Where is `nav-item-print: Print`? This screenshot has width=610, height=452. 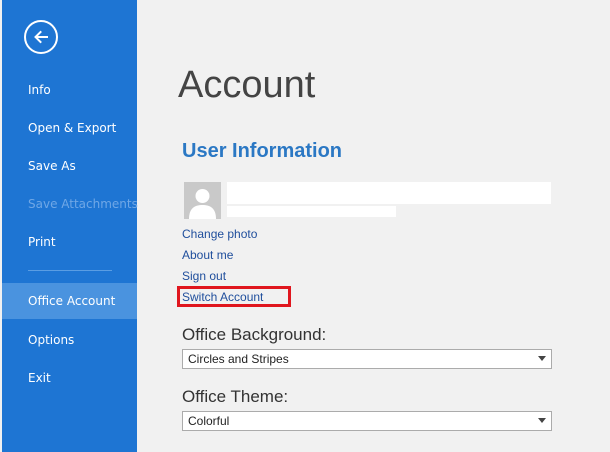
nav-item-print: Print is located at coordinates (69, 242).